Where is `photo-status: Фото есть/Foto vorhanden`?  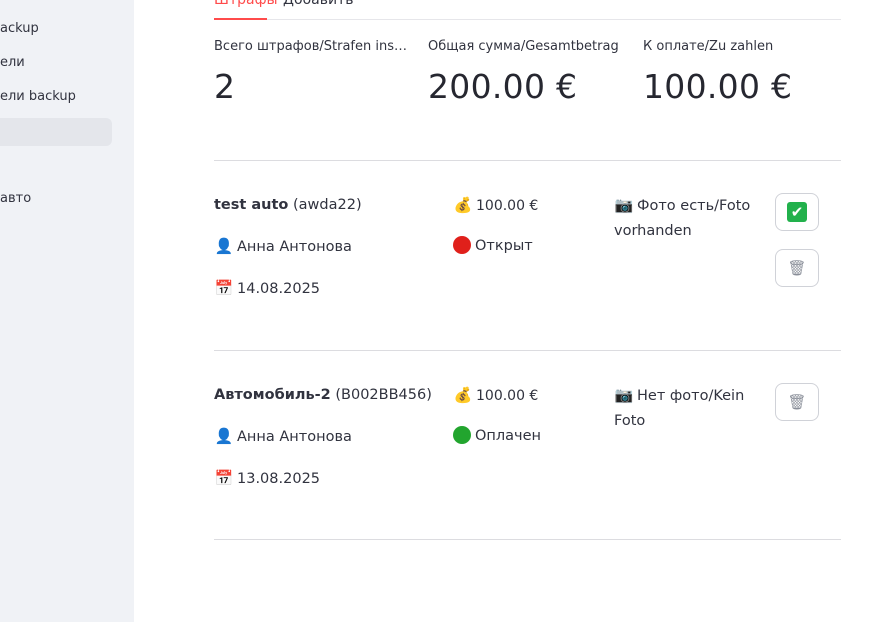 photo-status: Фото есть/Foto vorhanden is located at coordinates (682, 218).